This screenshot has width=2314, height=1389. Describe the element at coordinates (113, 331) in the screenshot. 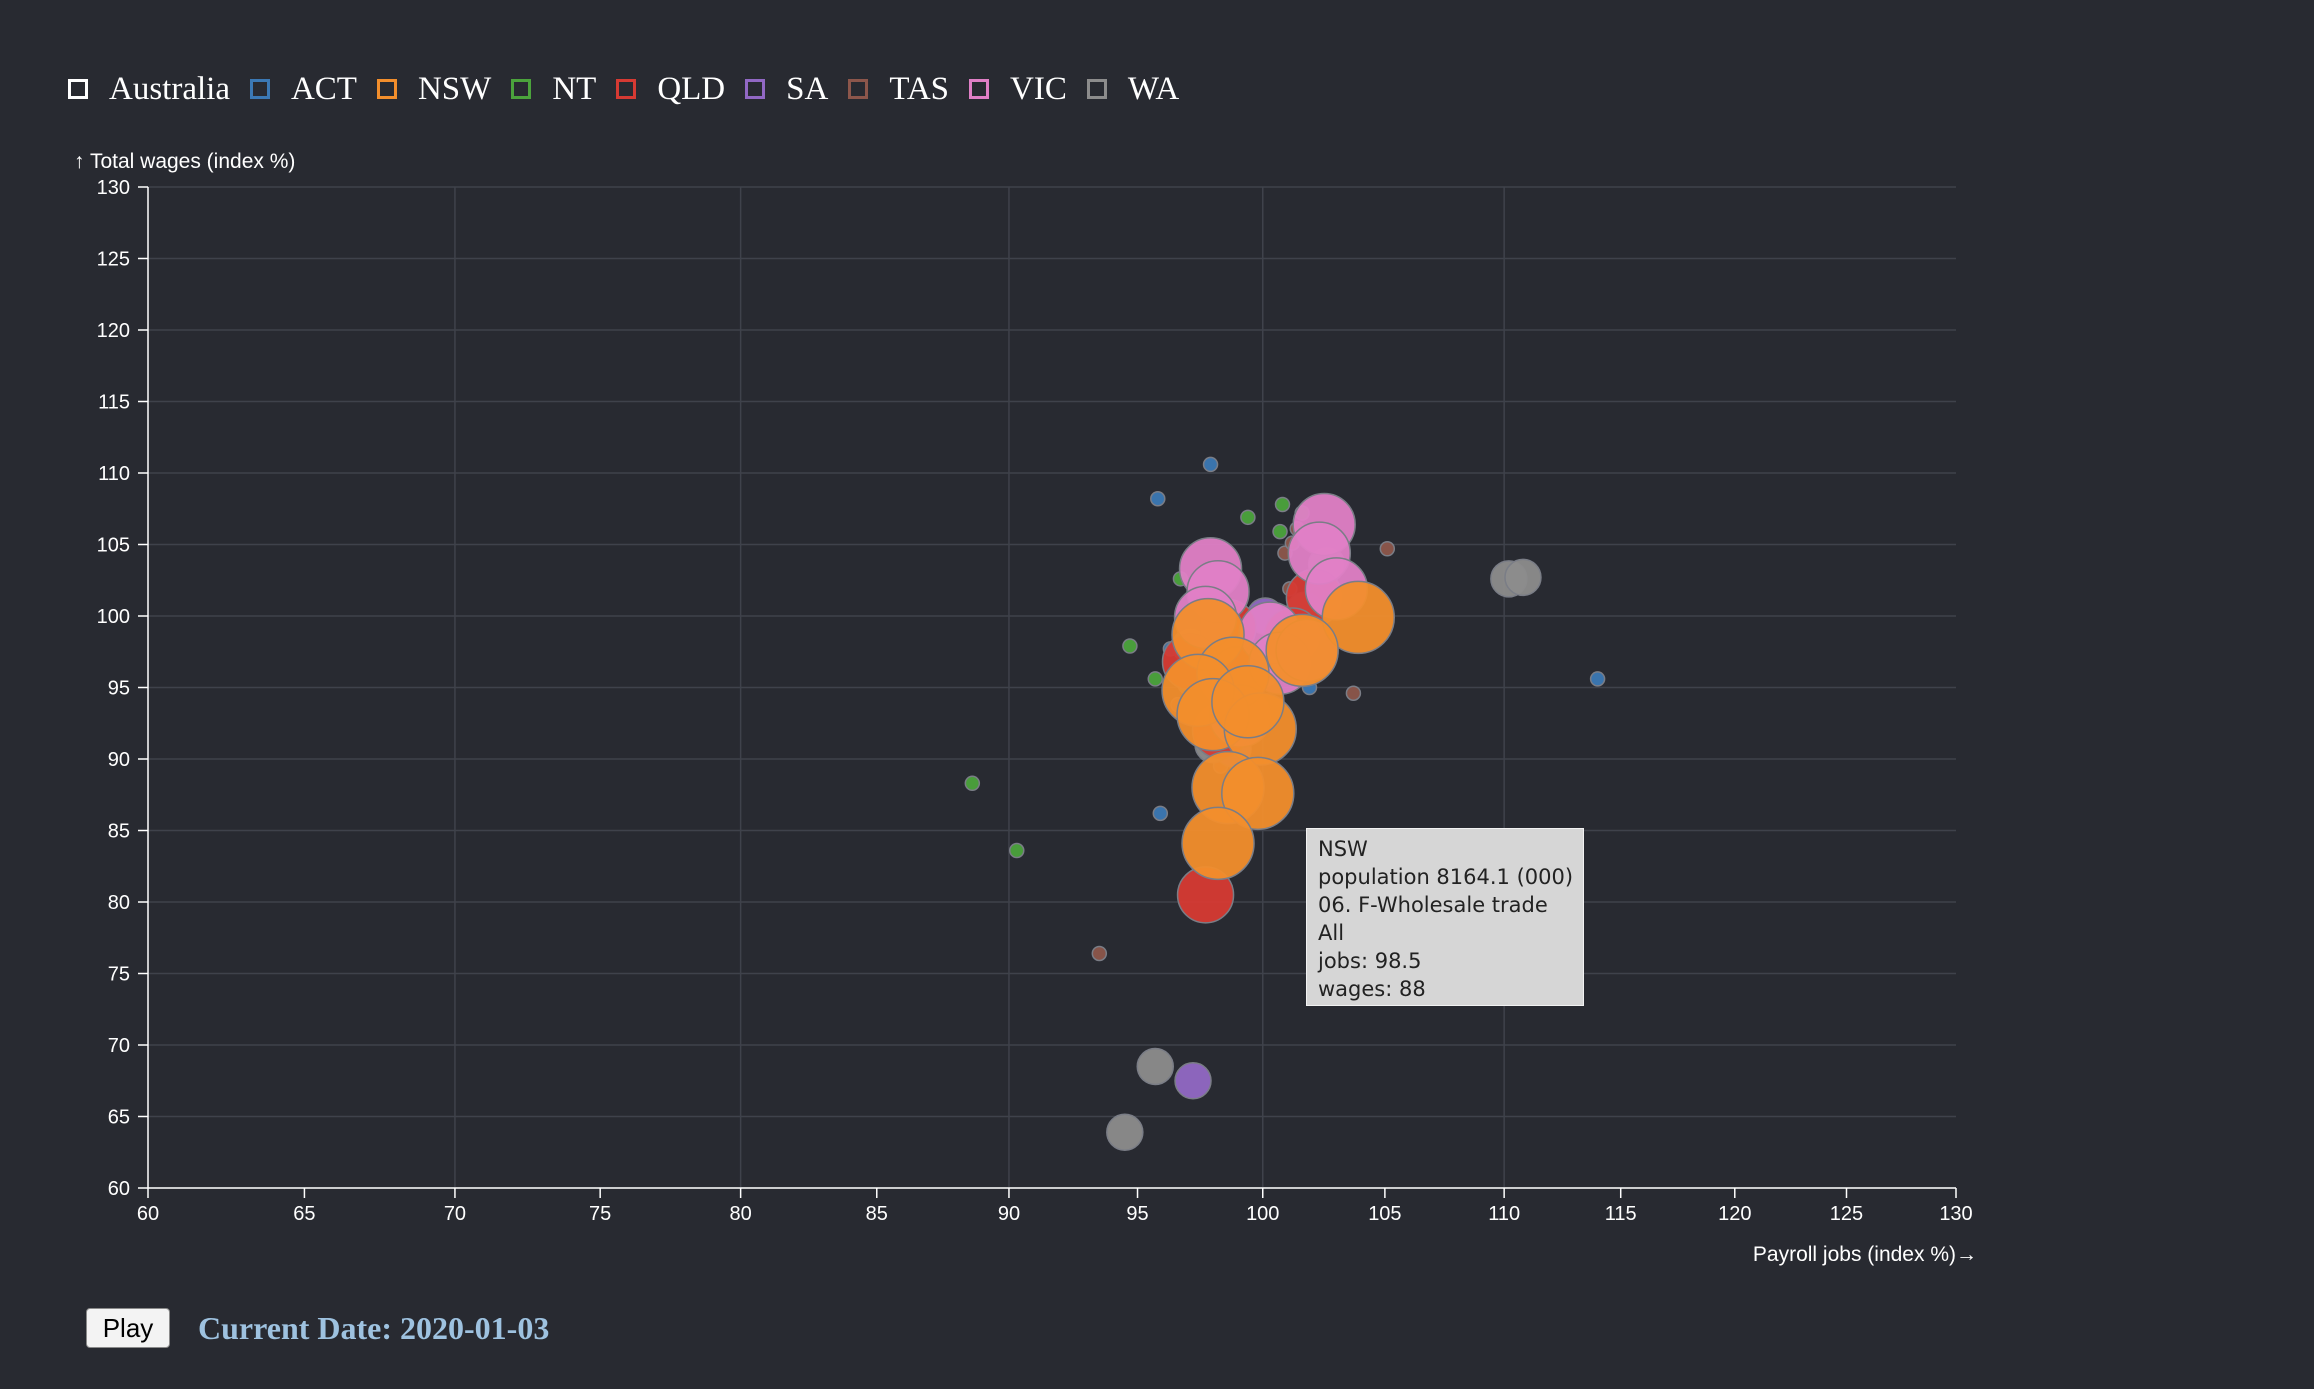

I see `y-tick-label: 120` at that location.